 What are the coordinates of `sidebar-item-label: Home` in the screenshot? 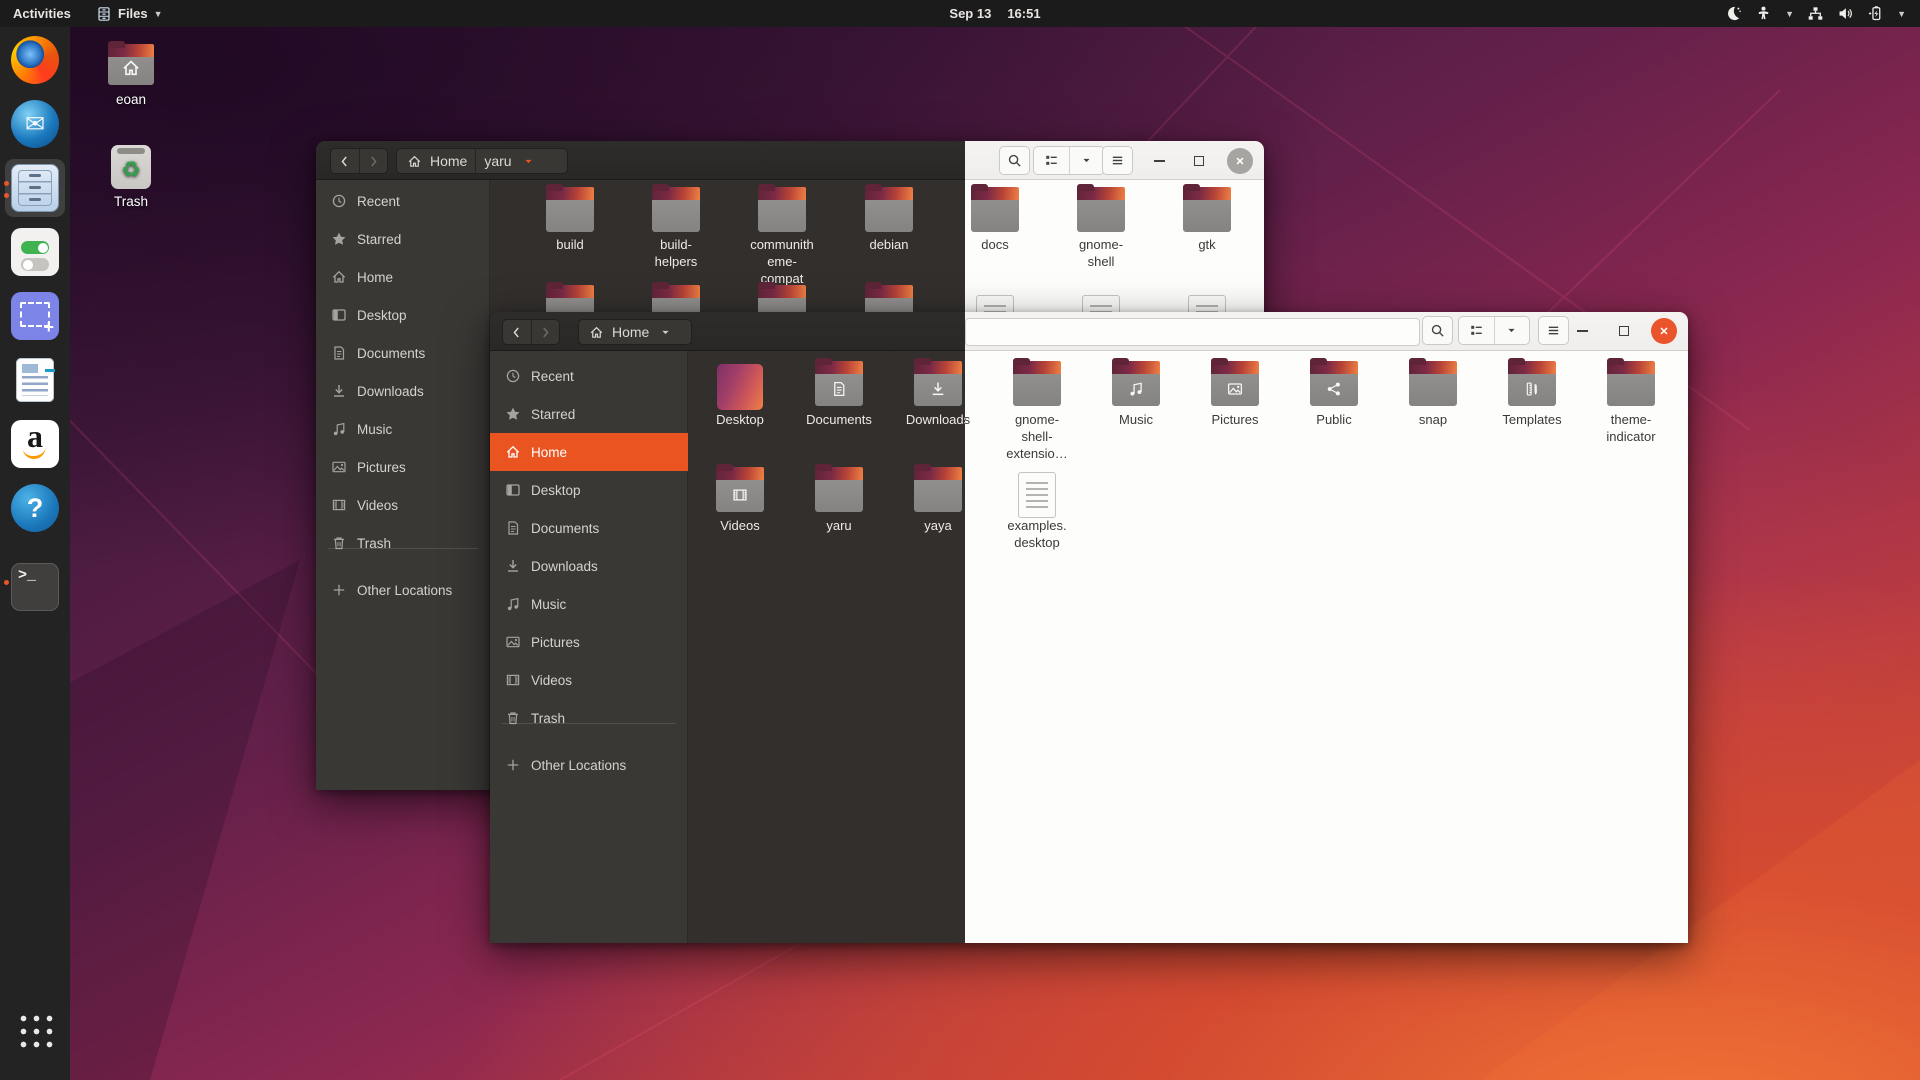 It's located at (549, 452).